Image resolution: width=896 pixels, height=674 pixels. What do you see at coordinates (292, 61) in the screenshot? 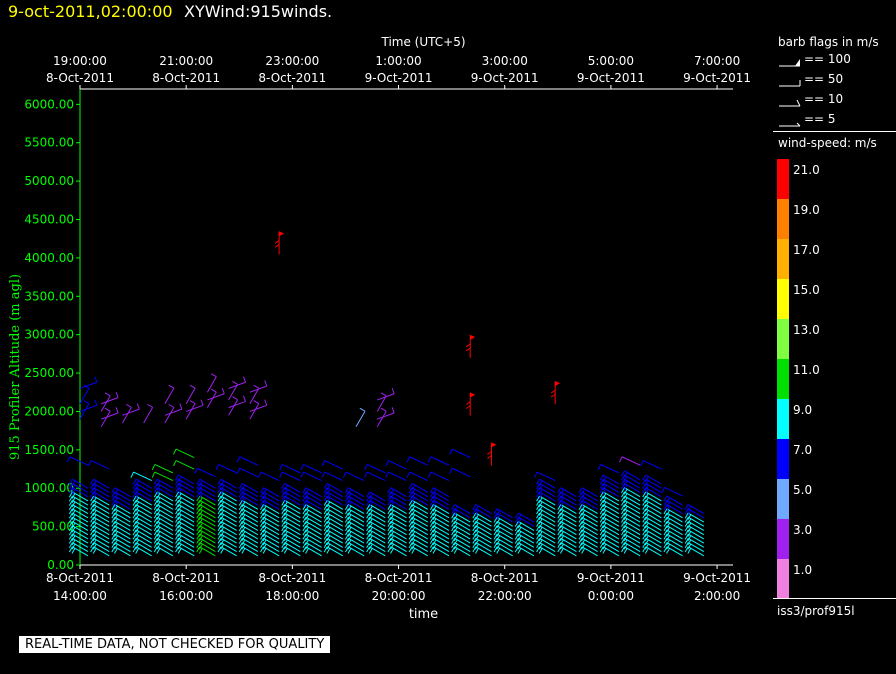
I see `top-tick-label-time: 23:00:00` at bounding box center [292, 61].